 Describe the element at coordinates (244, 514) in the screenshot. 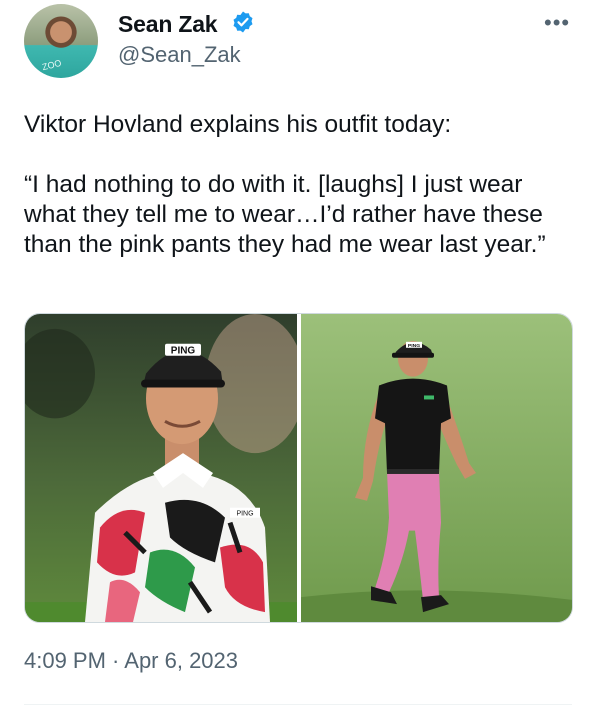

I see `sleeve-logo-text: PING` at that location.